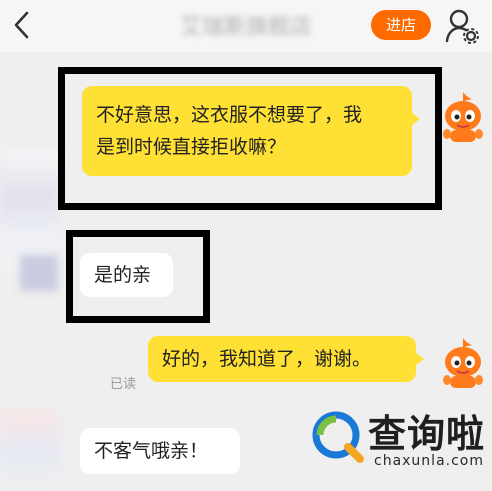  Describe the element at coordinates (427, 434) in the screenshot. I see `watermark-name: 查询啦` at that location.